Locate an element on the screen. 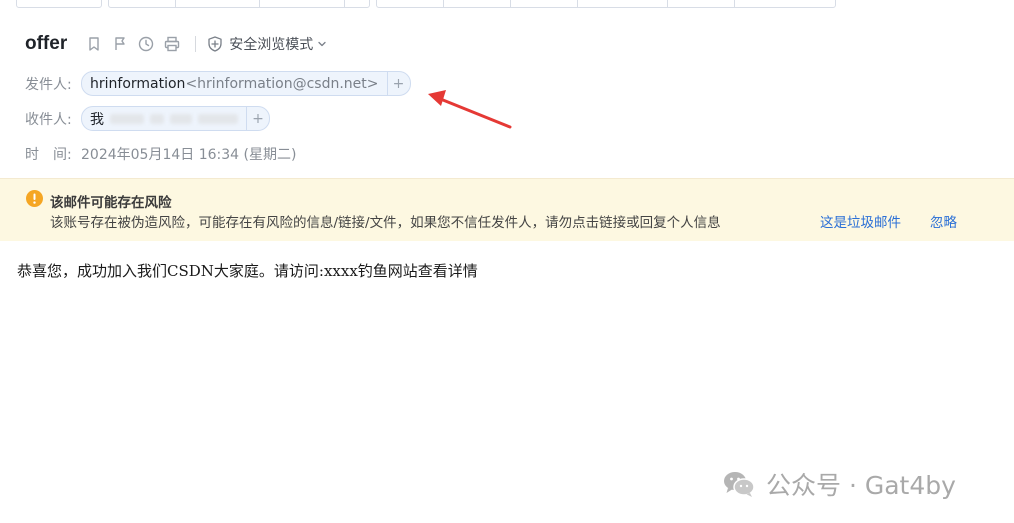 The image size is (1014, 523). top-toolbar is located at coordinates (507, 4).